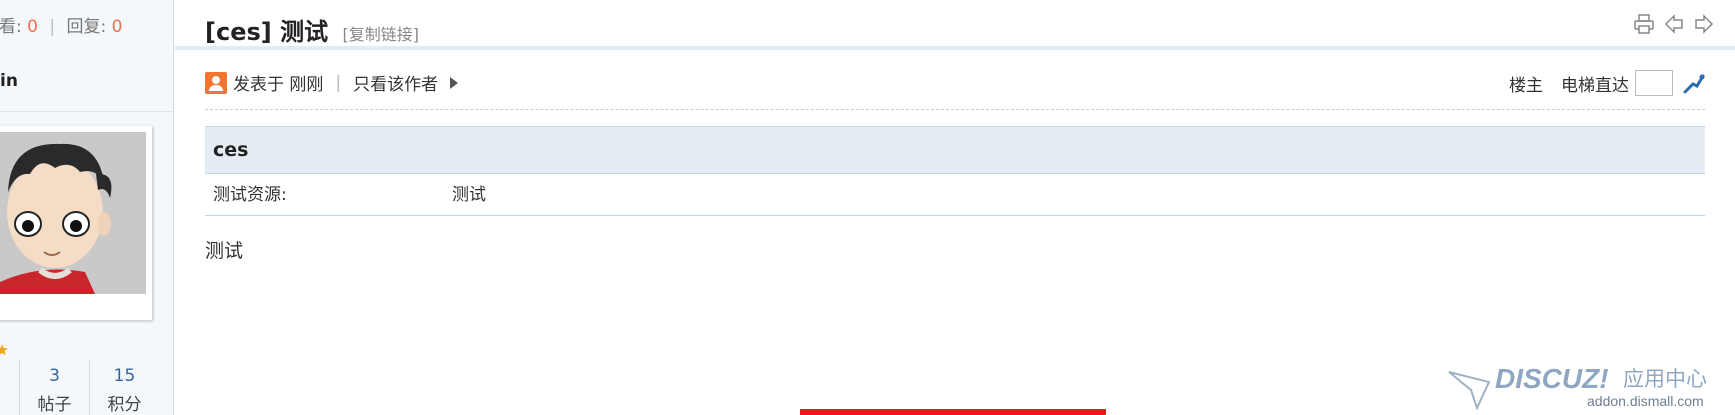  I want to click on stat-topics: 题, so click(9, 387).